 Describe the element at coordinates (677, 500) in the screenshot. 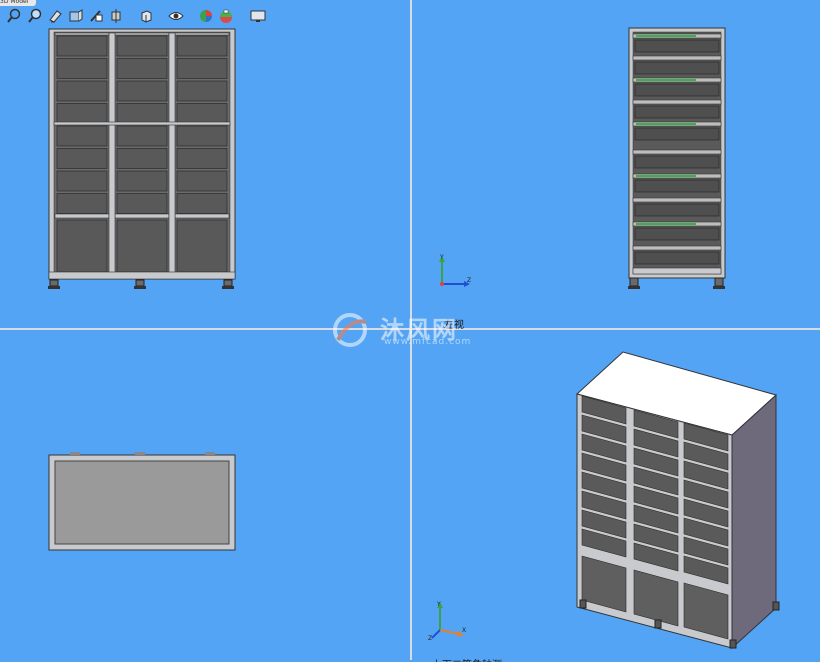

I see `cabinet-isometric-view` at that location.